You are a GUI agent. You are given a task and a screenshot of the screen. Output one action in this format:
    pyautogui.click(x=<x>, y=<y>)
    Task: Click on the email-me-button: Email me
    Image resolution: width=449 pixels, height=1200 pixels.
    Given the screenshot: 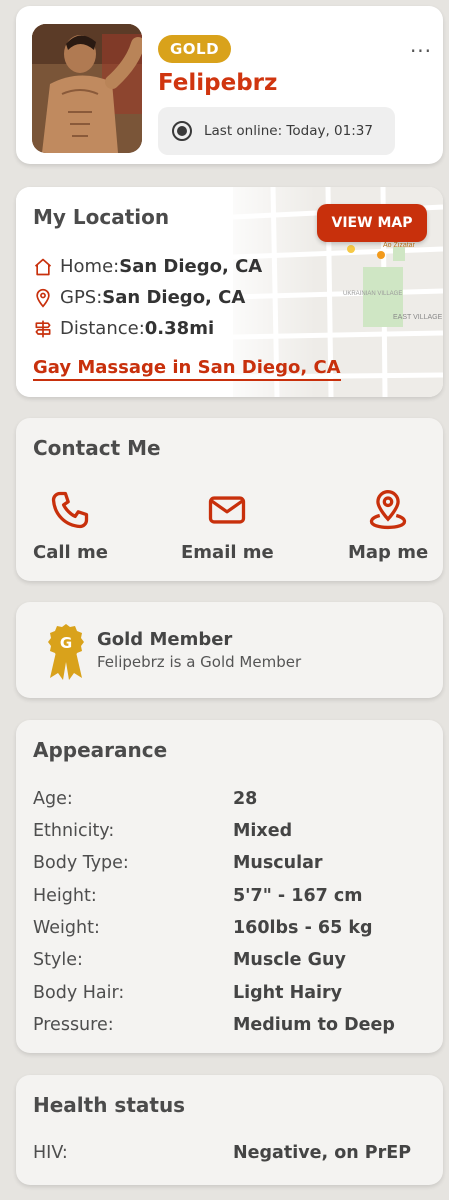 What is the action you would take?
    pyautogui.click(x=227, y=525)
    